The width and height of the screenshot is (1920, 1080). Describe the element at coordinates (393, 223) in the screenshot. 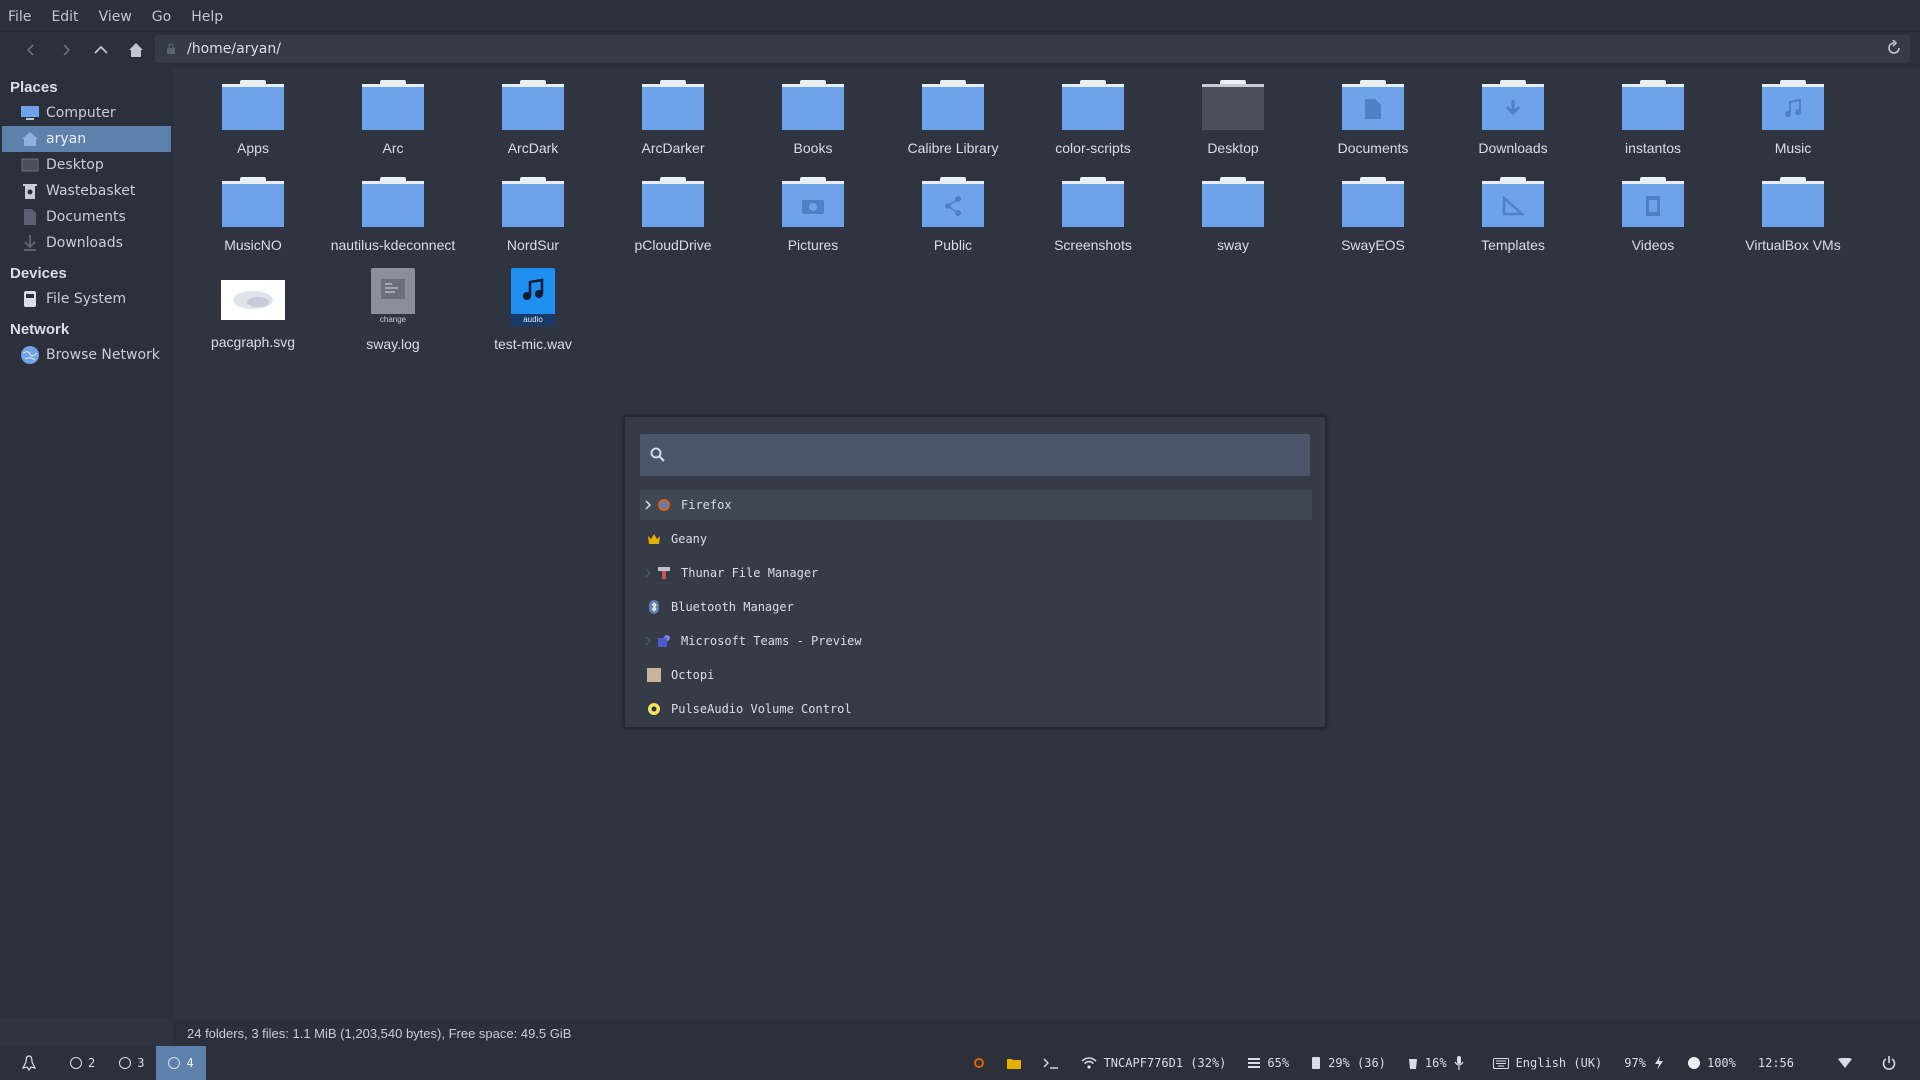

I see `folder-item-nautilus-kdeconnect: nautilus-kdeconnect` at that location.